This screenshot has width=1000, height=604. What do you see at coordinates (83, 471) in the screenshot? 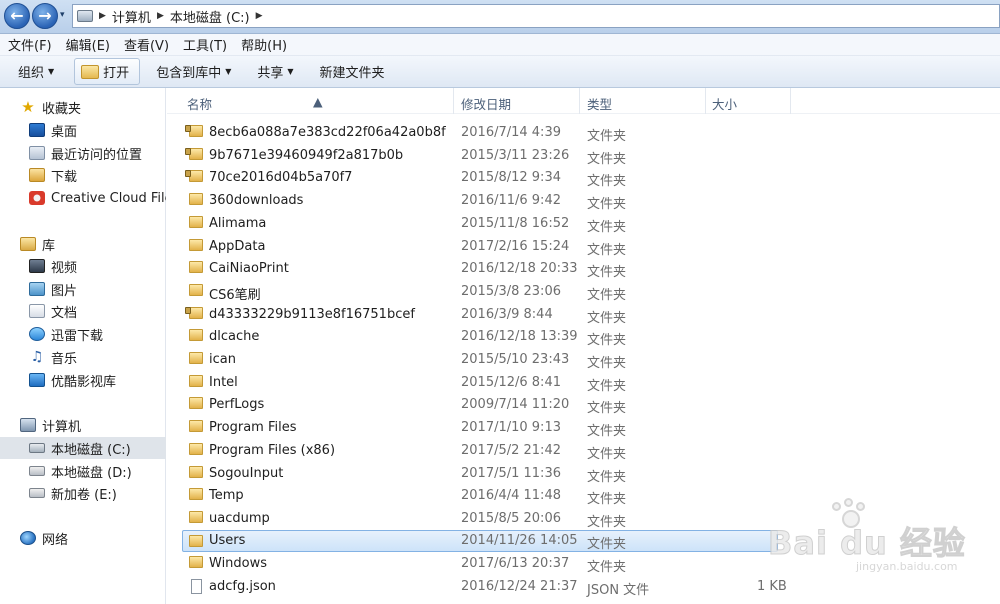
I see `sidebar-item-drive-d: 本地磁盘 (D:)` at bounding box center [83, 471].